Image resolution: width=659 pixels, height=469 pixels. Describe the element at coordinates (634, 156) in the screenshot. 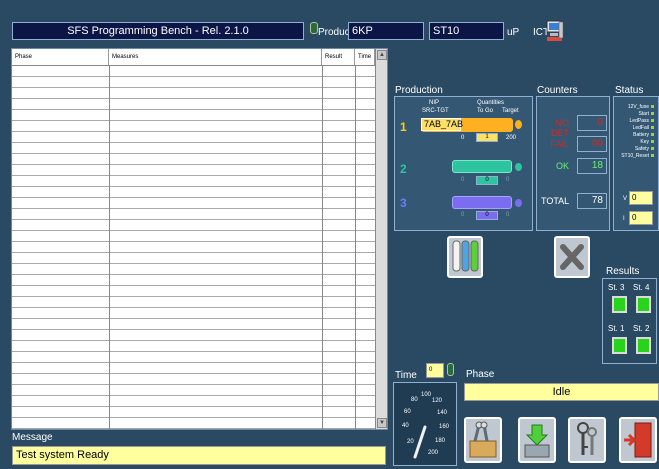

I see `status-item: ST10_Reset` at that location.